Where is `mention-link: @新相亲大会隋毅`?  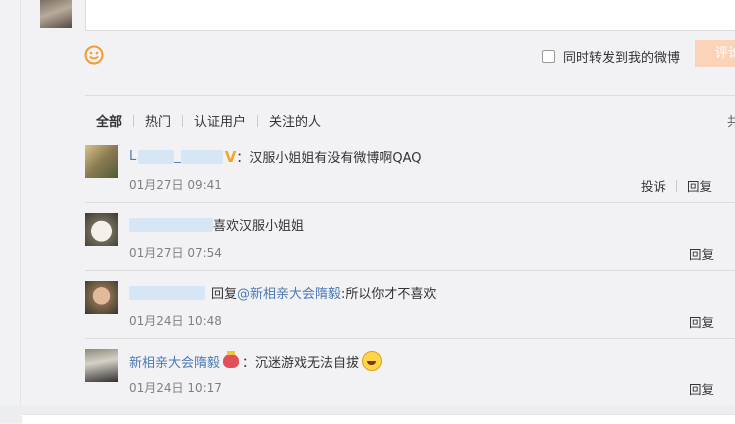
mention-link: @新相亲大会隋毅 is located at coordinates (289, 292).